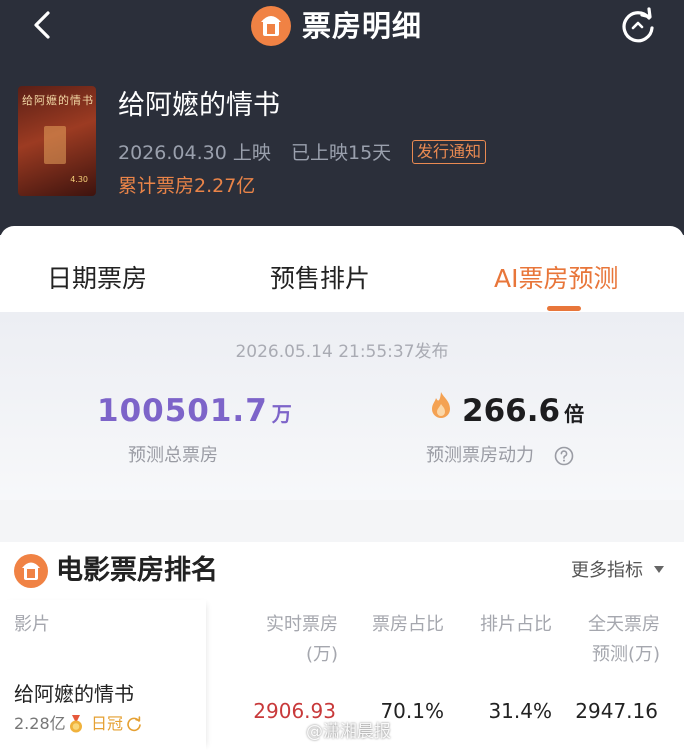 The image size is (684, 750). I want to click on daily-champion-badge: 日冠, so click(107, 723).